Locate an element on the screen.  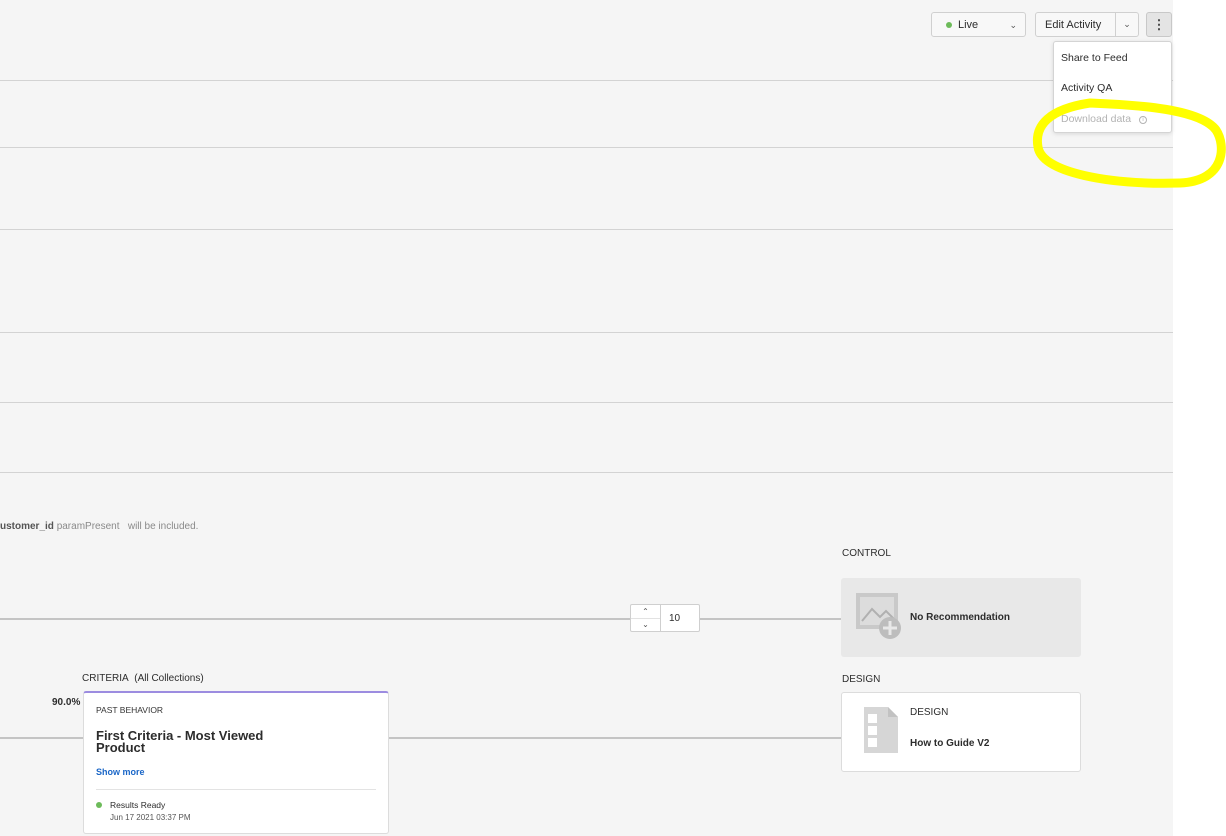
status-label: Live is located at coordinates (968, 24).